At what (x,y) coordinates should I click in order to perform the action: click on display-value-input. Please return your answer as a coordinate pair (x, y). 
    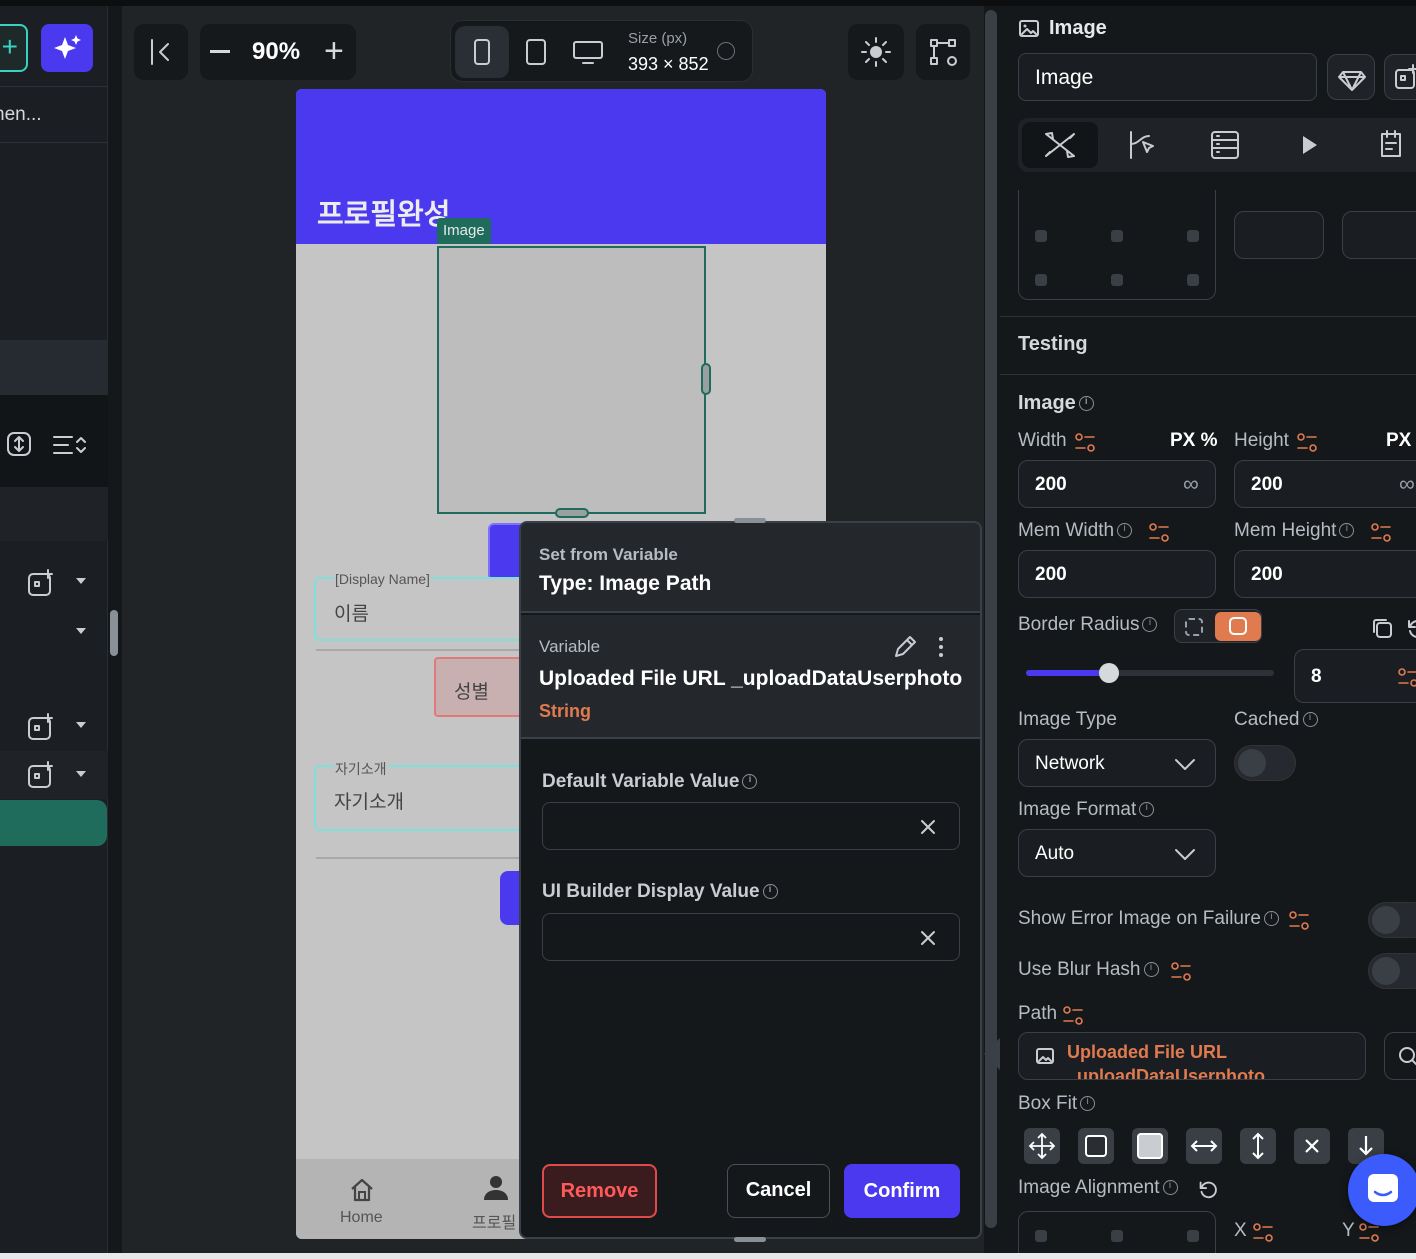
    Looking at the image, I should click on (751, 937).